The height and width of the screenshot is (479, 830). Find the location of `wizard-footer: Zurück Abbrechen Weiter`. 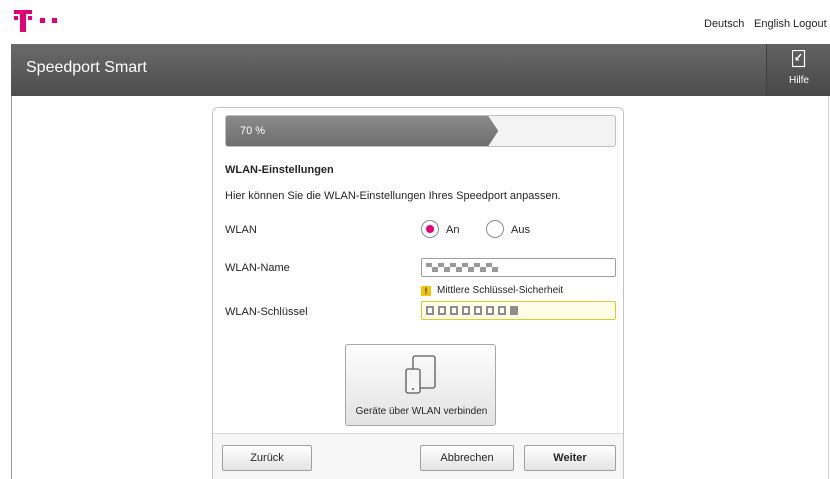

wizard-footer: Zurück Abbrechen Weiter is located at coordinates (418, 456).